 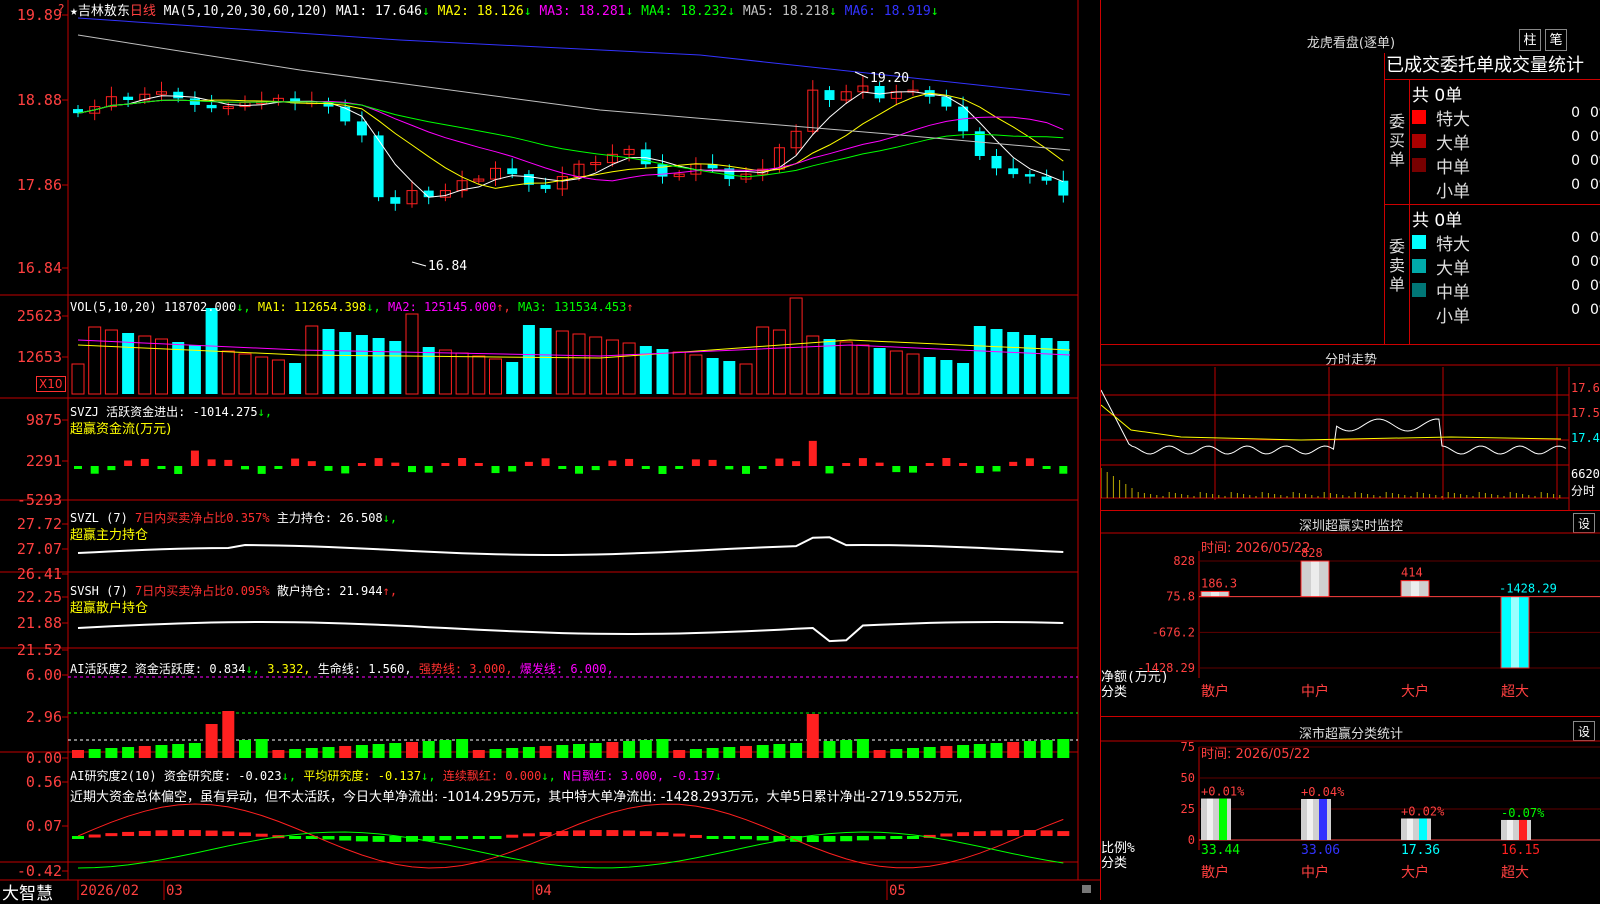 I want to click on ma-arrow-6: ↓, so click(x=934, y=11).